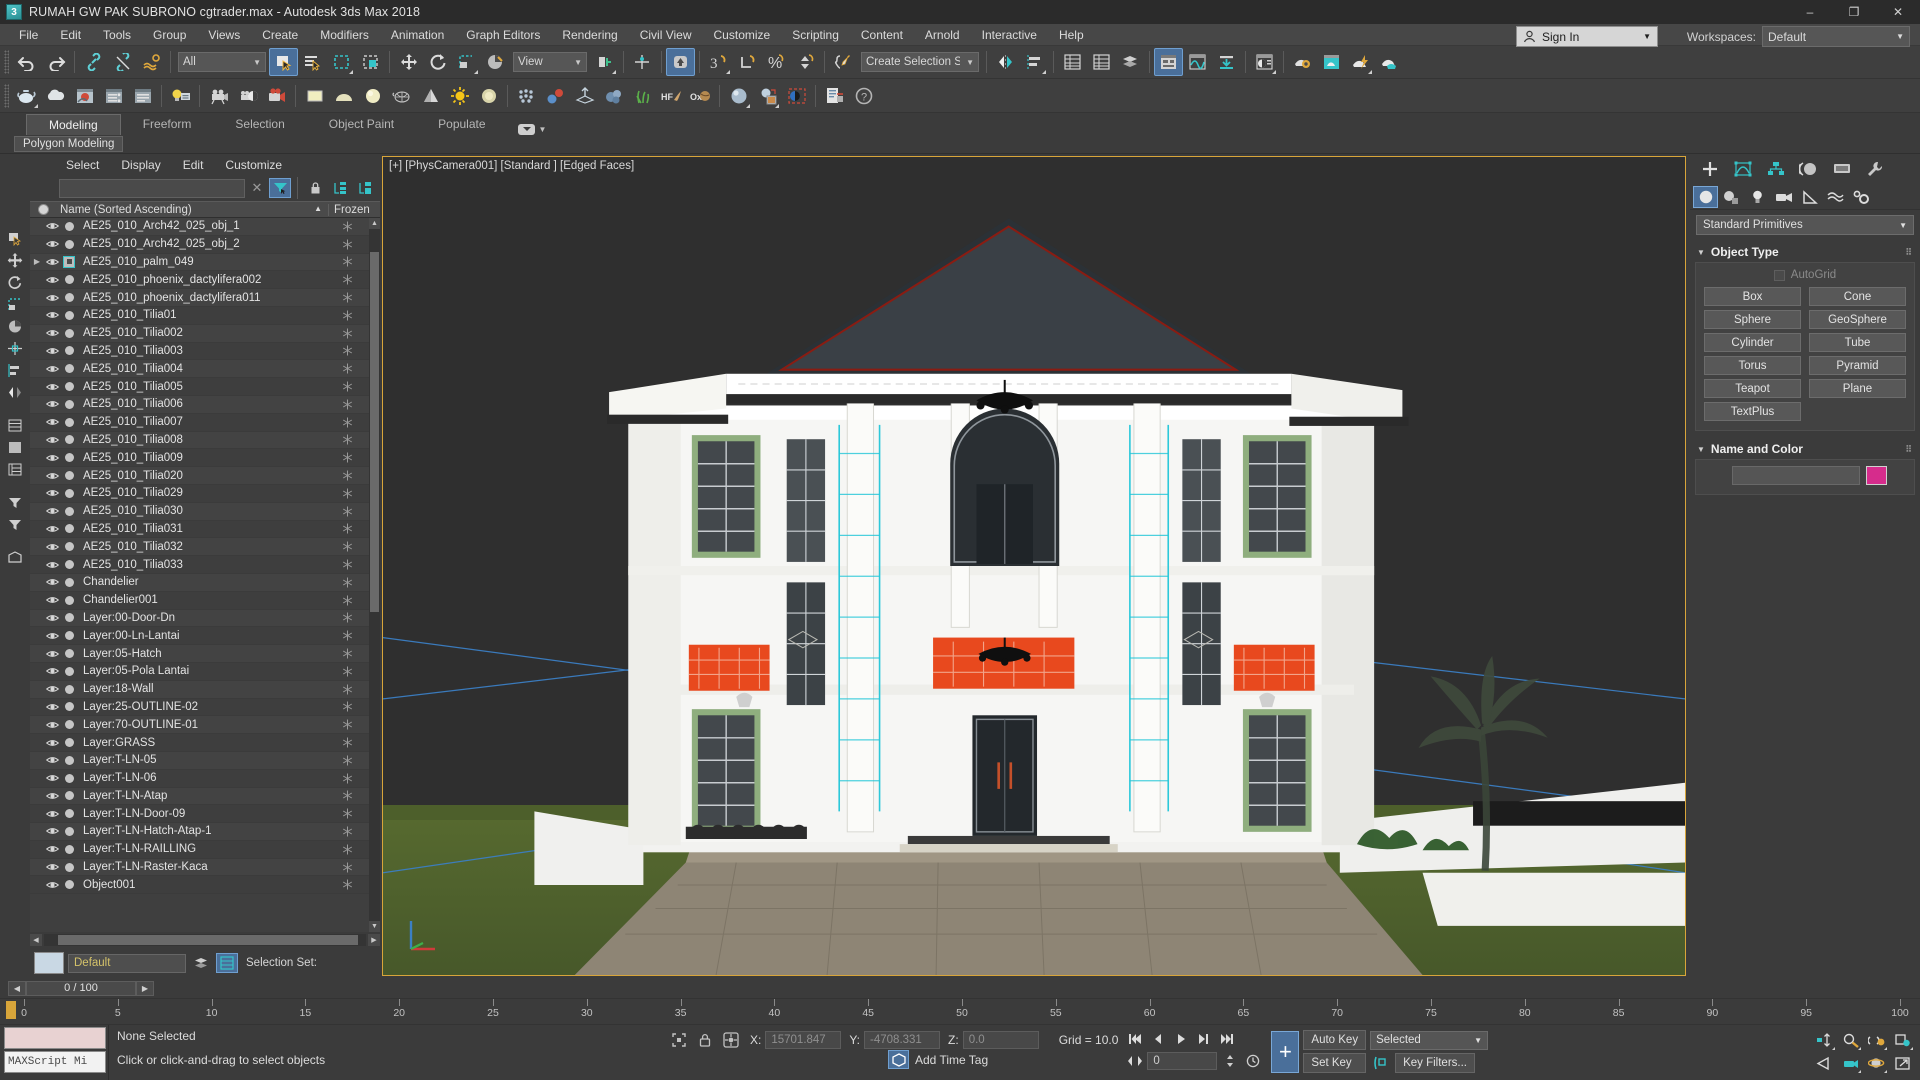 Image resolution: width=1920 pixels, height=1080 pixels. Describe the element at coordinates (205, 458) in the screenshot. I see `scene-explorer-row: AE25_010_Tilia009` at that location.